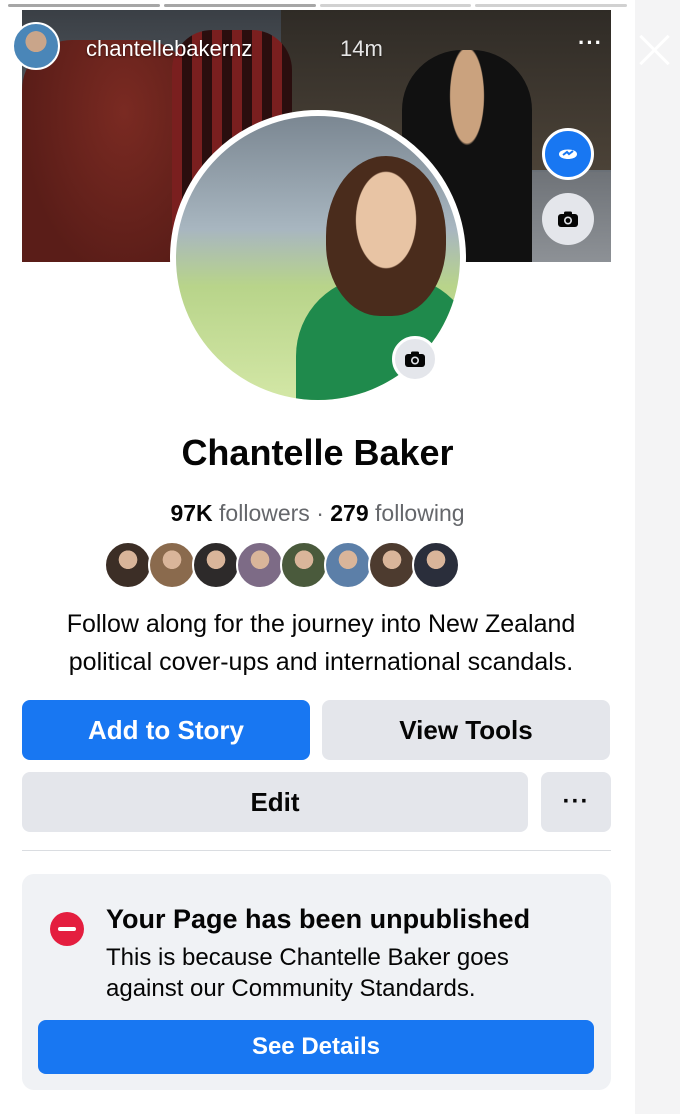 Image resolution: width=680 pixels, height=1114 pixels. I want to click on view-tools-button: View Tools, so click(466, 730).